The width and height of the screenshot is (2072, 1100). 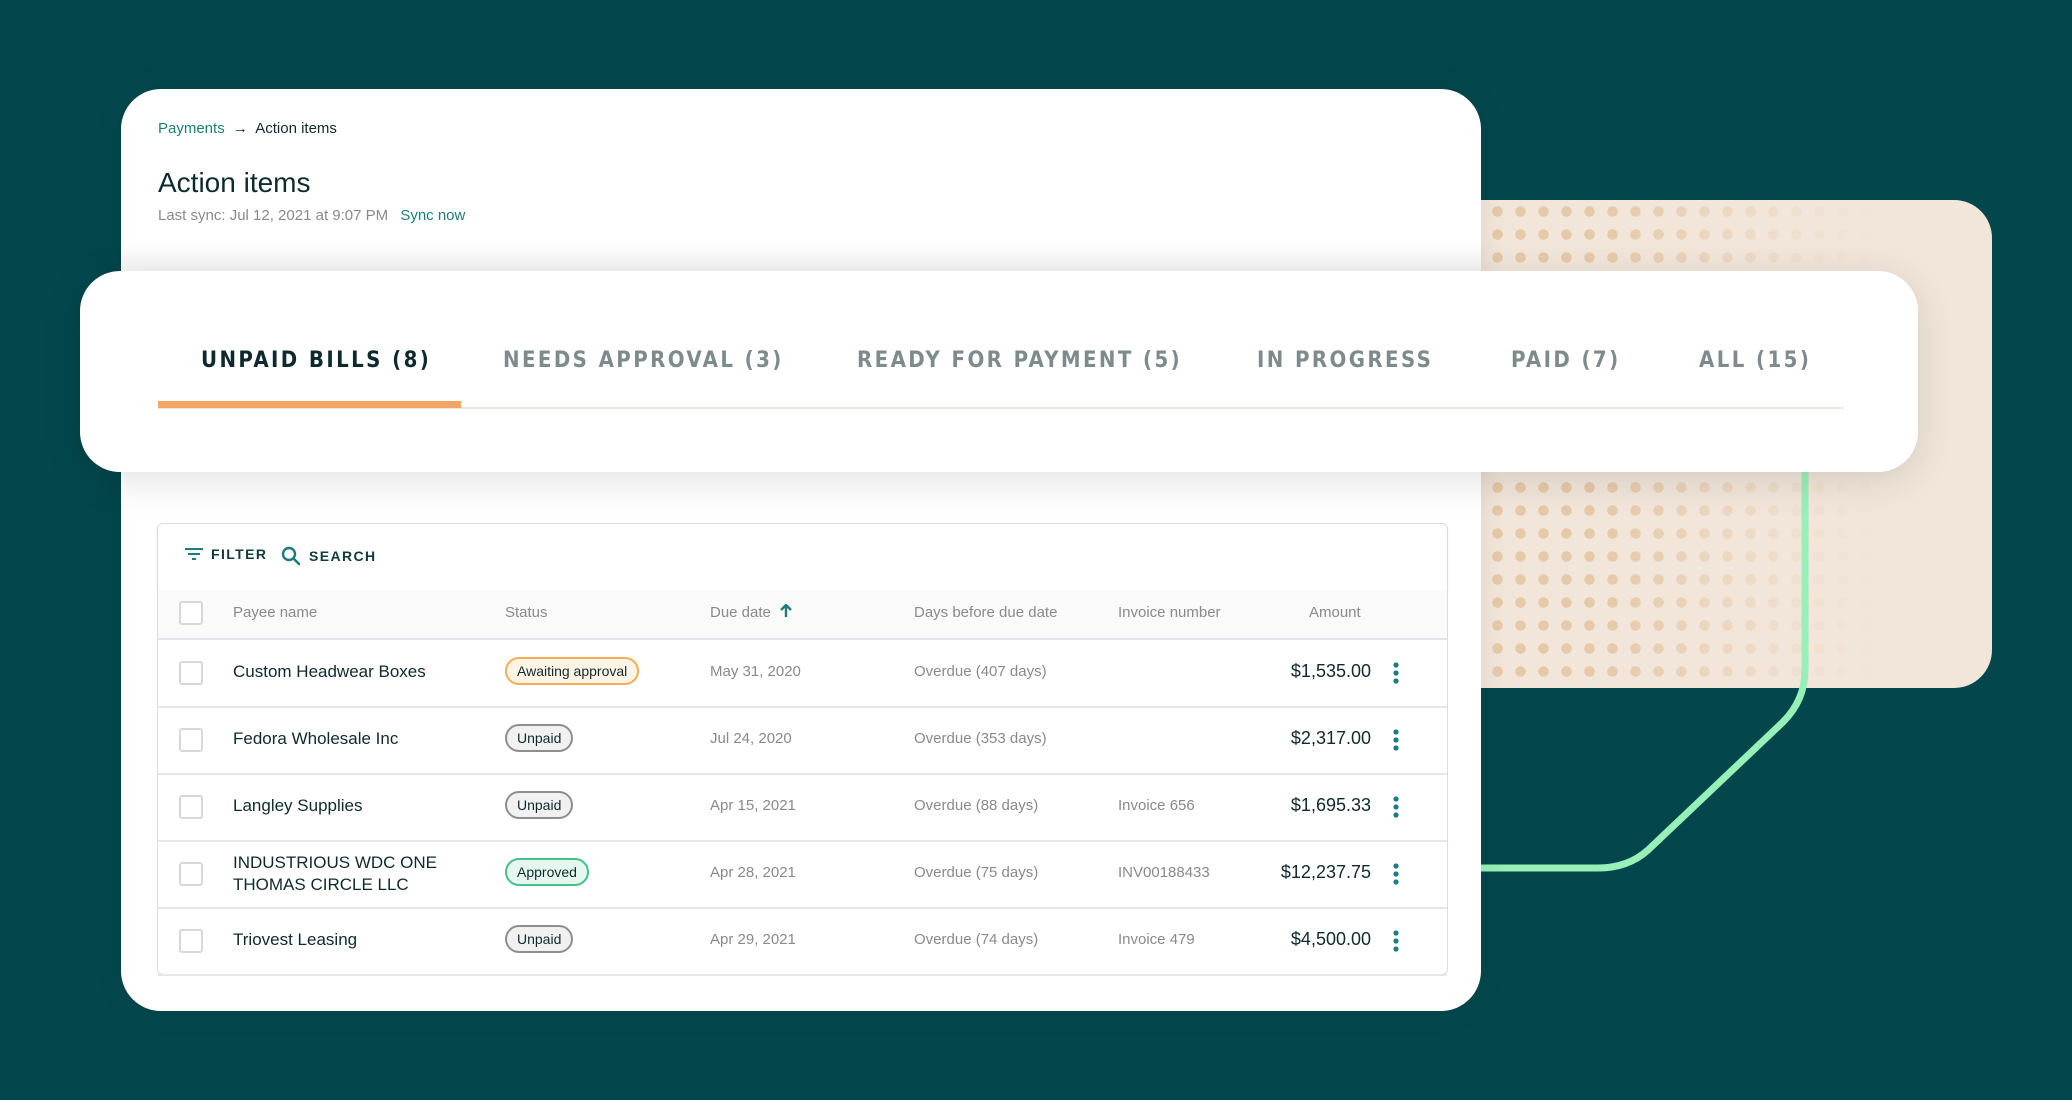 What do you see at coordinates (751, 738) in the screenshot?
I see `due-date: Jul 24, 2020` at bounding box center [751, 738].